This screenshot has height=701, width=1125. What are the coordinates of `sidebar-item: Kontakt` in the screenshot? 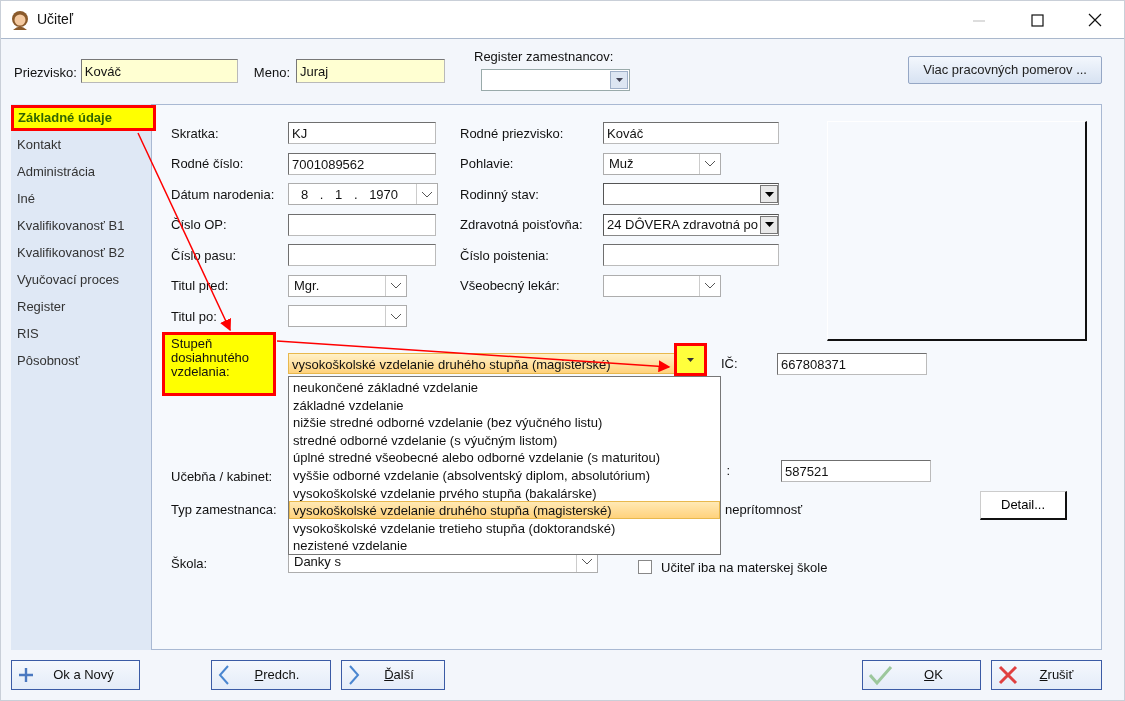 It's located at (81, 144).